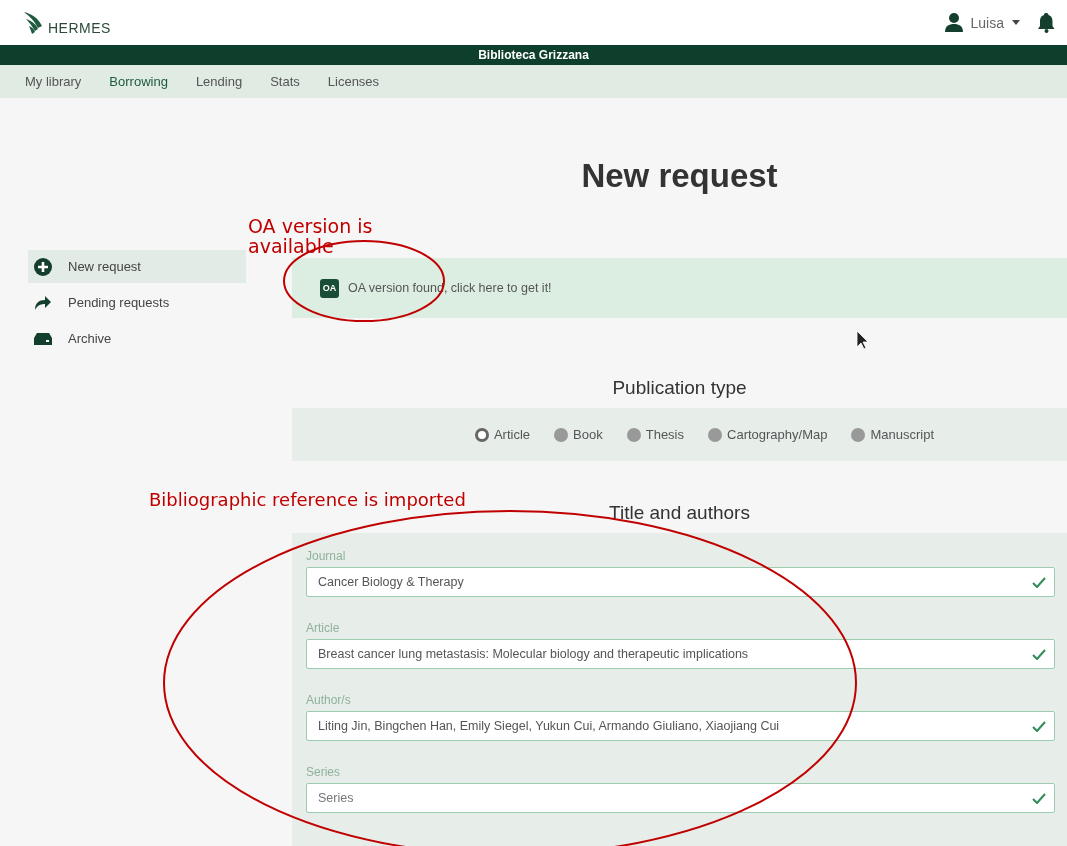 Image resolution: width=1067 pixels, height=846 pixels. I want to click on plus-circle-icon, so click(43, 266).